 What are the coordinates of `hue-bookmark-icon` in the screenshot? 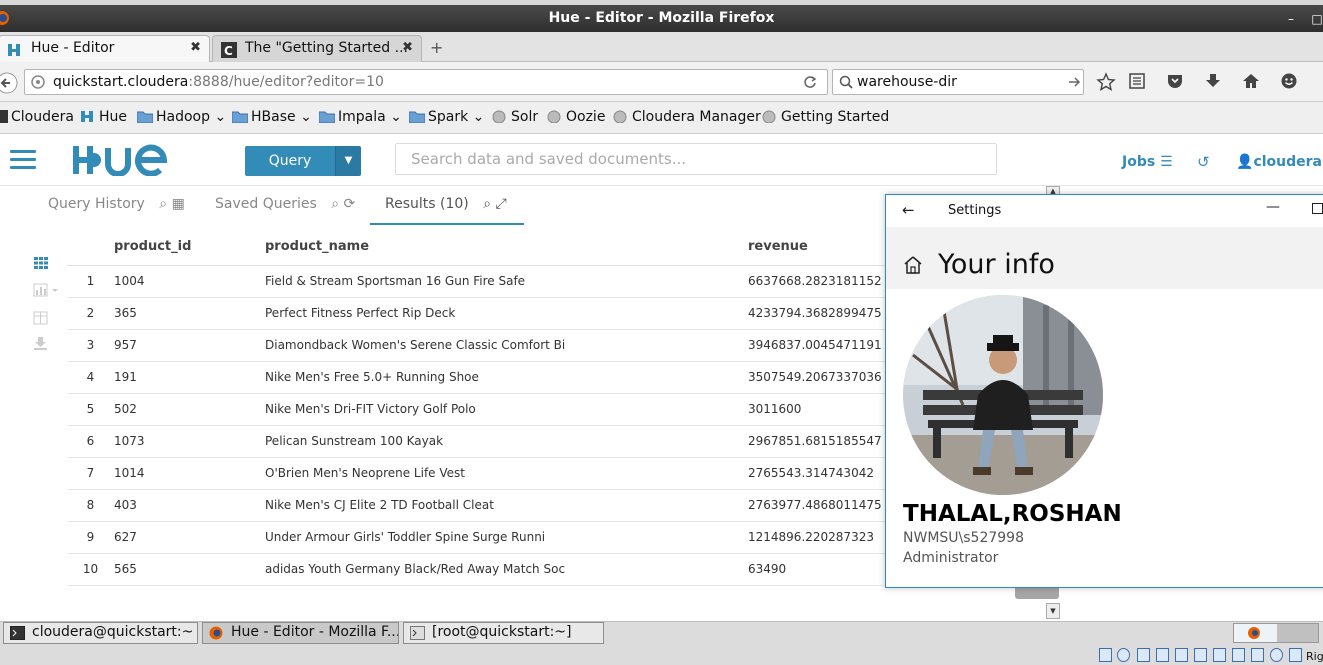 It's located at (87, 116).